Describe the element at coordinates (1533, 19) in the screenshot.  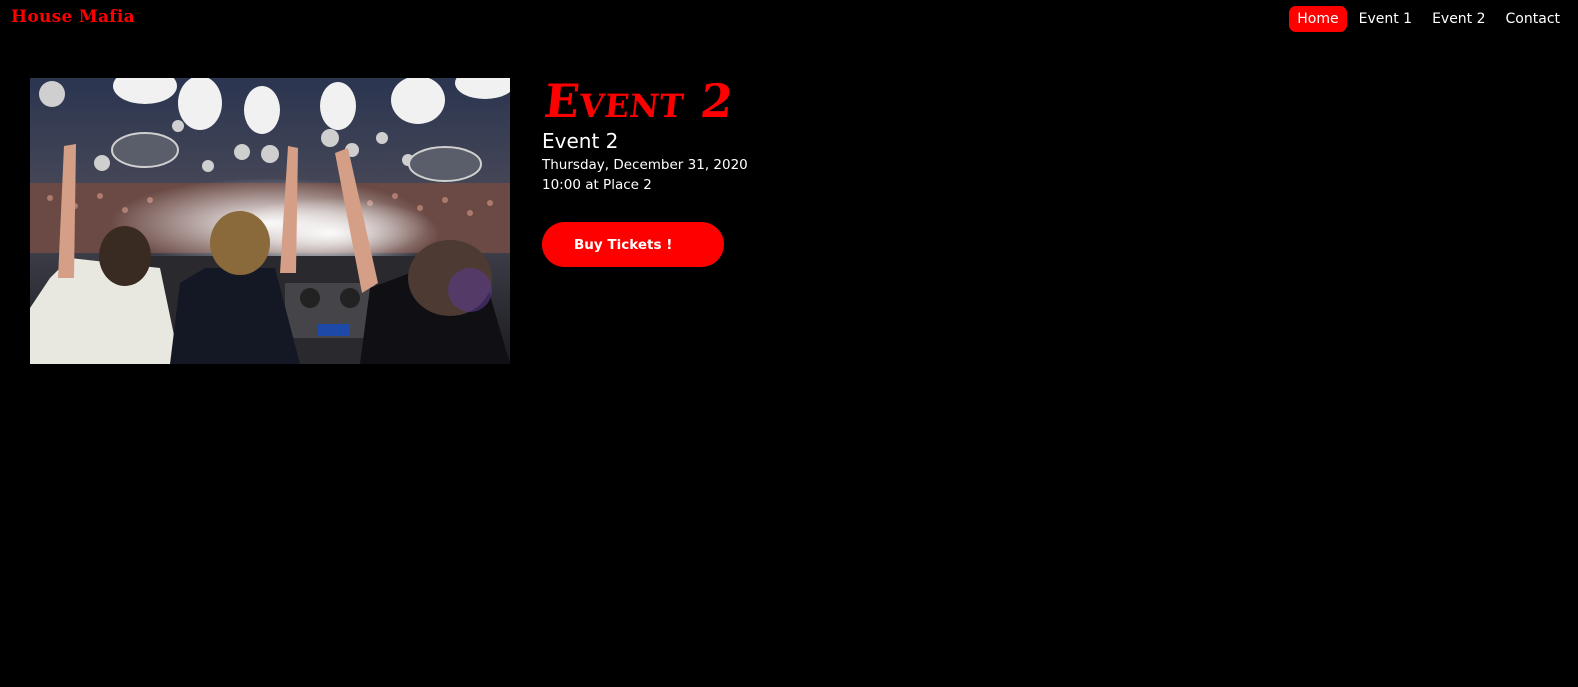
I see `nav-link-contact: Contact` at that location.